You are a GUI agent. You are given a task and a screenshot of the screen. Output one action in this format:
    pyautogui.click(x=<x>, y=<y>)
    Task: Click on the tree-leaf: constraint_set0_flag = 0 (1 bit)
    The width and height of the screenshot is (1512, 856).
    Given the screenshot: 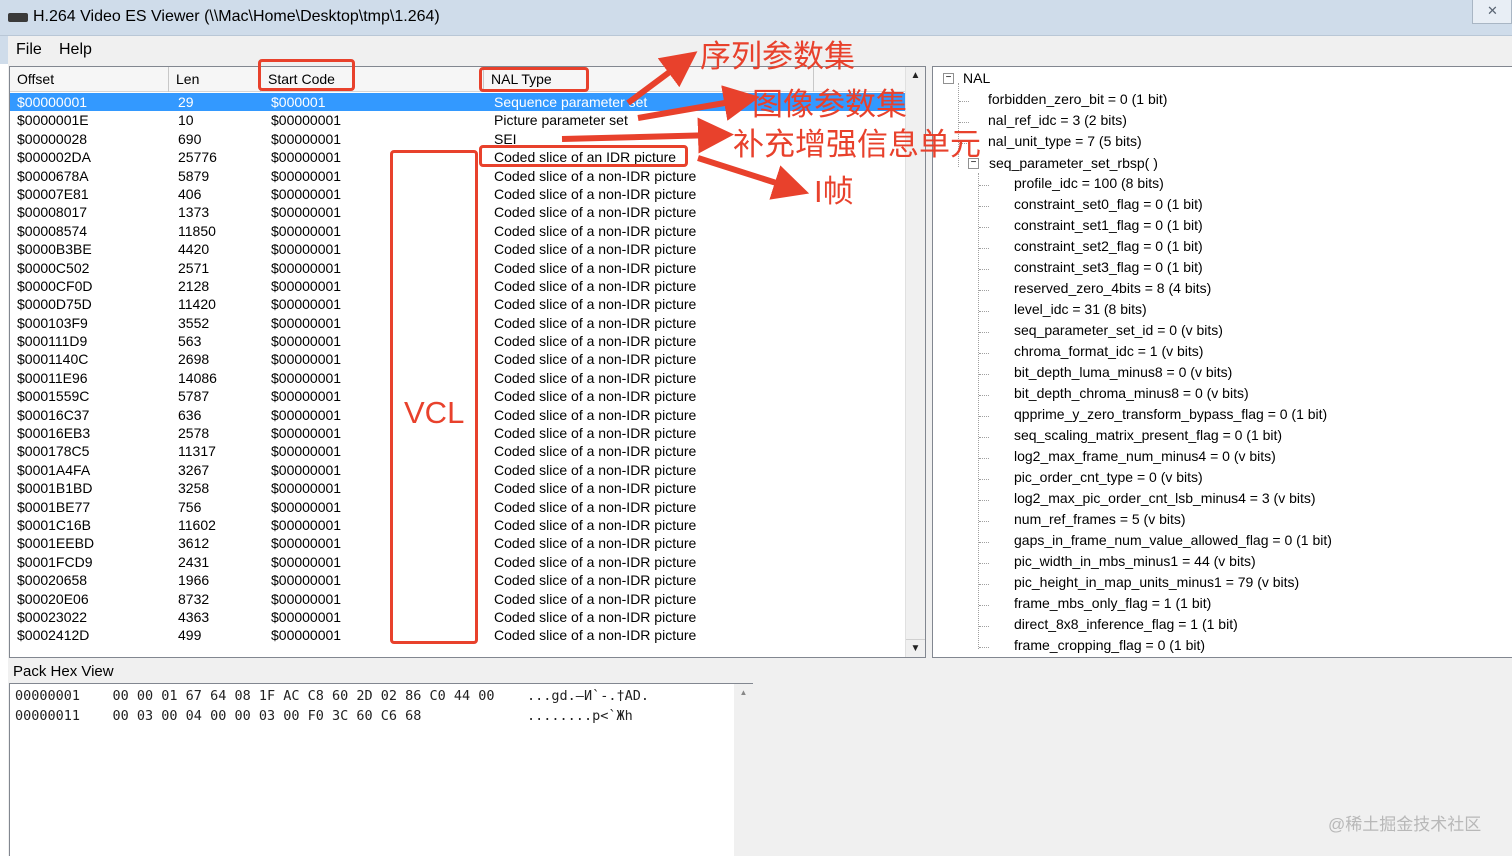 What is the action you would take?
    pyautogui.click(x=1108, y=204)
    